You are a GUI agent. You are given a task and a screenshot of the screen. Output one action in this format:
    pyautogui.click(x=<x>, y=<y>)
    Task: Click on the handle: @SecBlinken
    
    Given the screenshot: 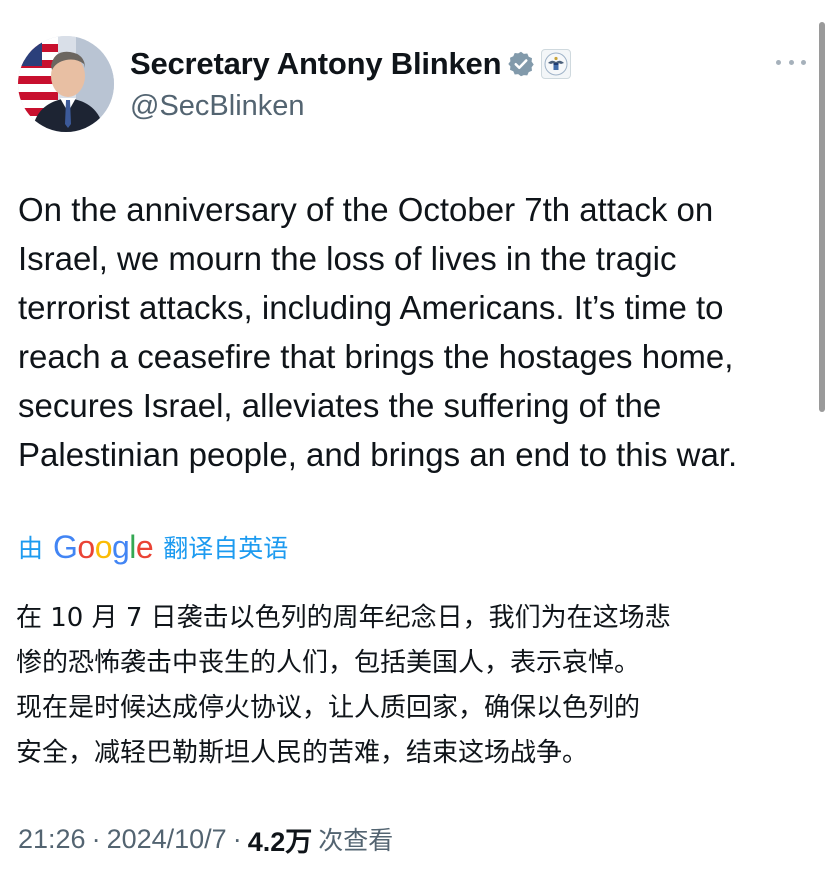 What is the action you would take?
    pyautogui.click(x=350, y=106)
    